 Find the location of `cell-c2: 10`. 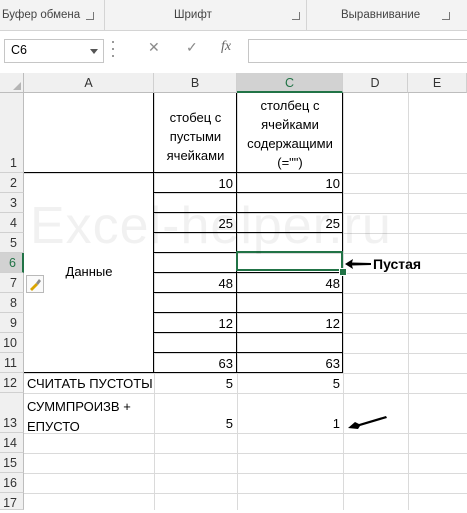

cell-c2: 10 is located at coordinates (288, 183).